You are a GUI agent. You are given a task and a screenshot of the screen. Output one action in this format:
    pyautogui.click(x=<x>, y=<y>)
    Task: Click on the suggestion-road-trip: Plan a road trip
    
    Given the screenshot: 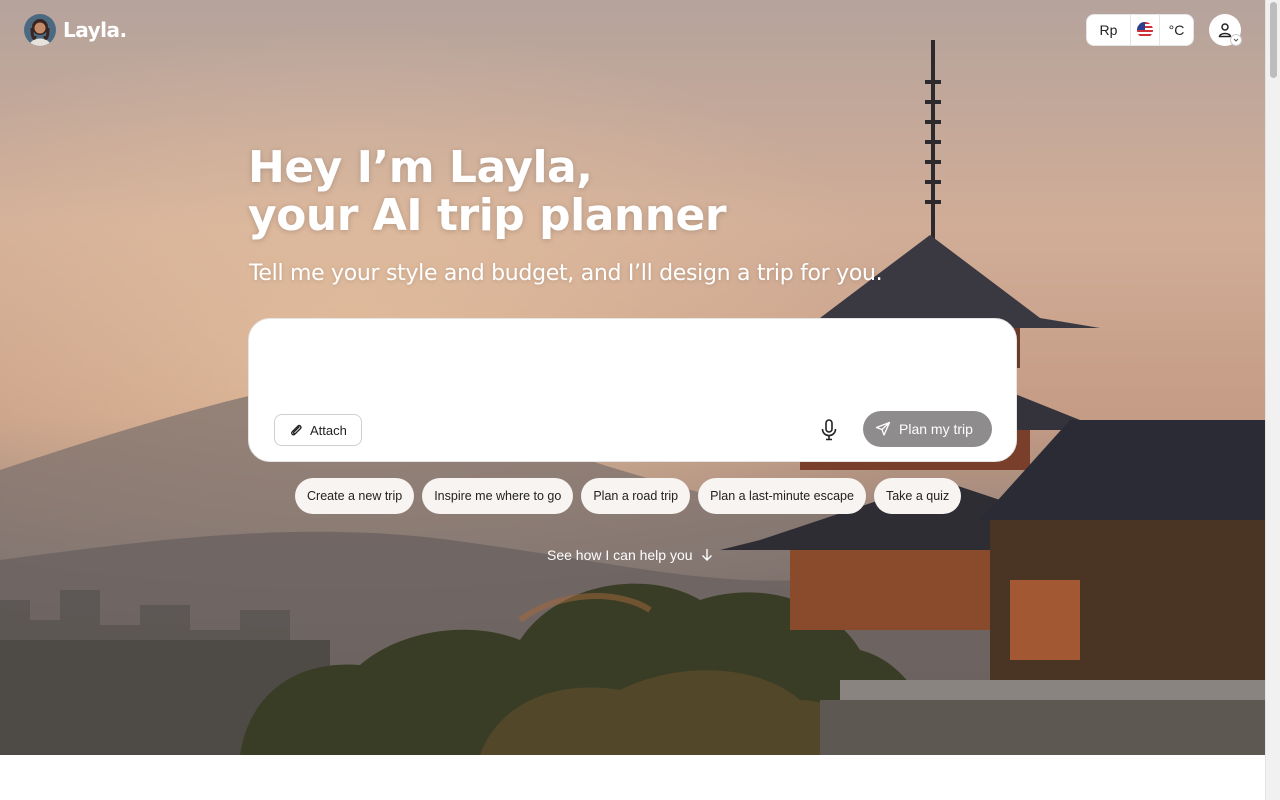 What is the action you would take?
    pyautogui.click(x=636, y=496)
    